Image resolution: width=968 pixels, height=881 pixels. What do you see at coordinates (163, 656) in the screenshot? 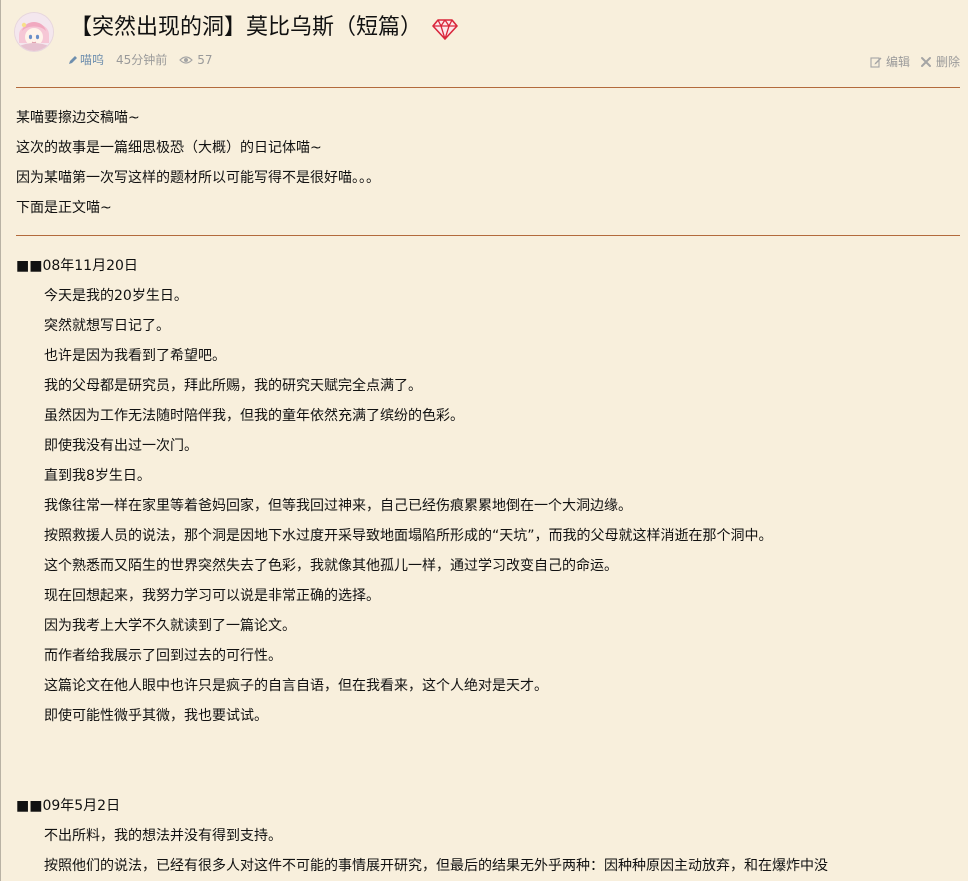
I see `entry-line: 而作者给我展示了回到过去的可行性。` at bounding box center [163, 656].